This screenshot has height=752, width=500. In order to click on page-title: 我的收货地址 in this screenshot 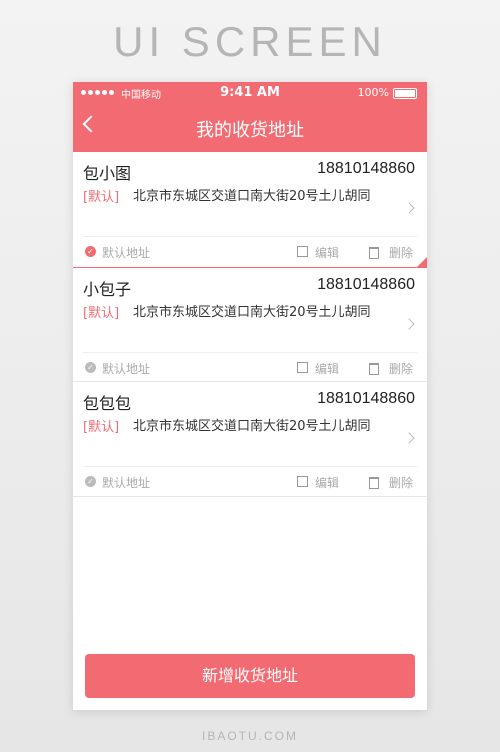, I will do `click(250, 130)`.